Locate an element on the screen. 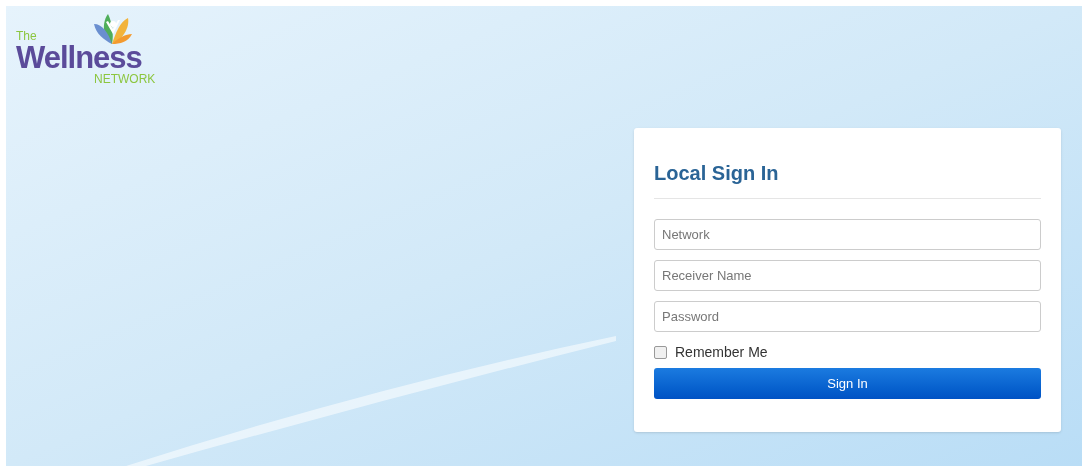  input-field: Receiver Name is located at coordinates (847, 275).